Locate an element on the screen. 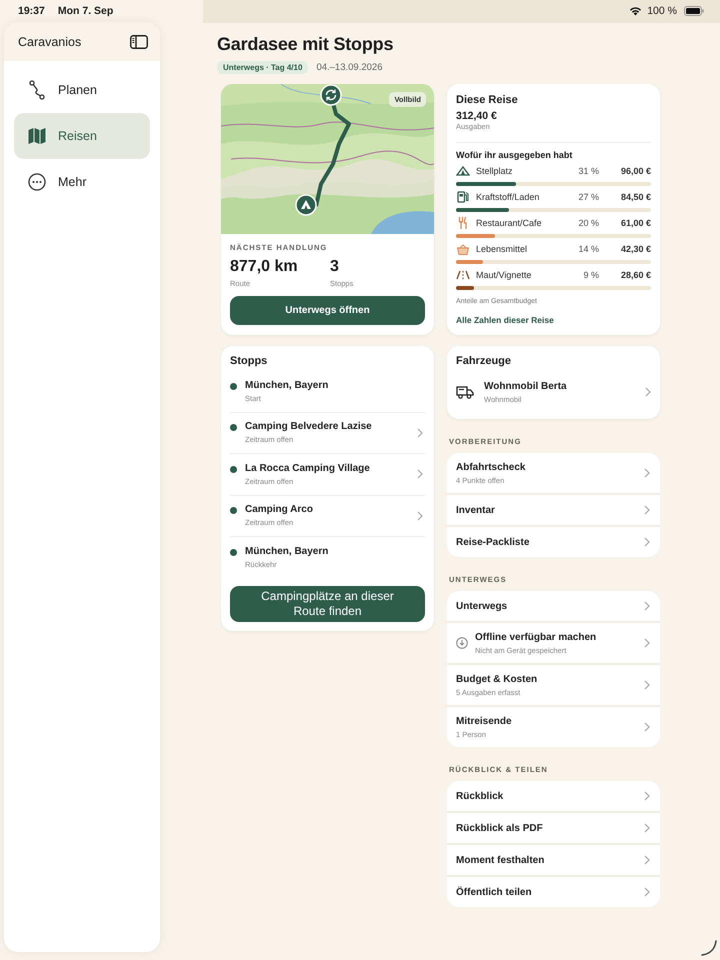 This screenshot has width=720, height=960. route-icon is located at coordinates (37, 90).